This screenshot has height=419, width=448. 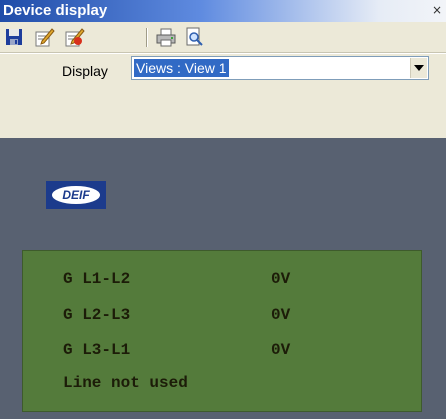 What do you see at coordinates (223, 11) in the screenshot?
I see `title-bar: Device display ×` at bounding box center [223, 11].